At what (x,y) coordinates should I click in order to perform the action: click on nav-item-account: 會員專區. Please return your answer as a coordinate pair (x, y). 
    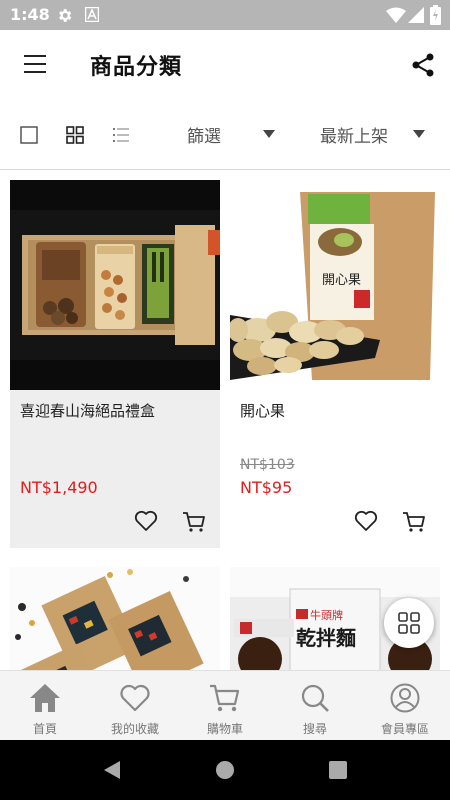
    Looking at the image, I should click on (405, 706).